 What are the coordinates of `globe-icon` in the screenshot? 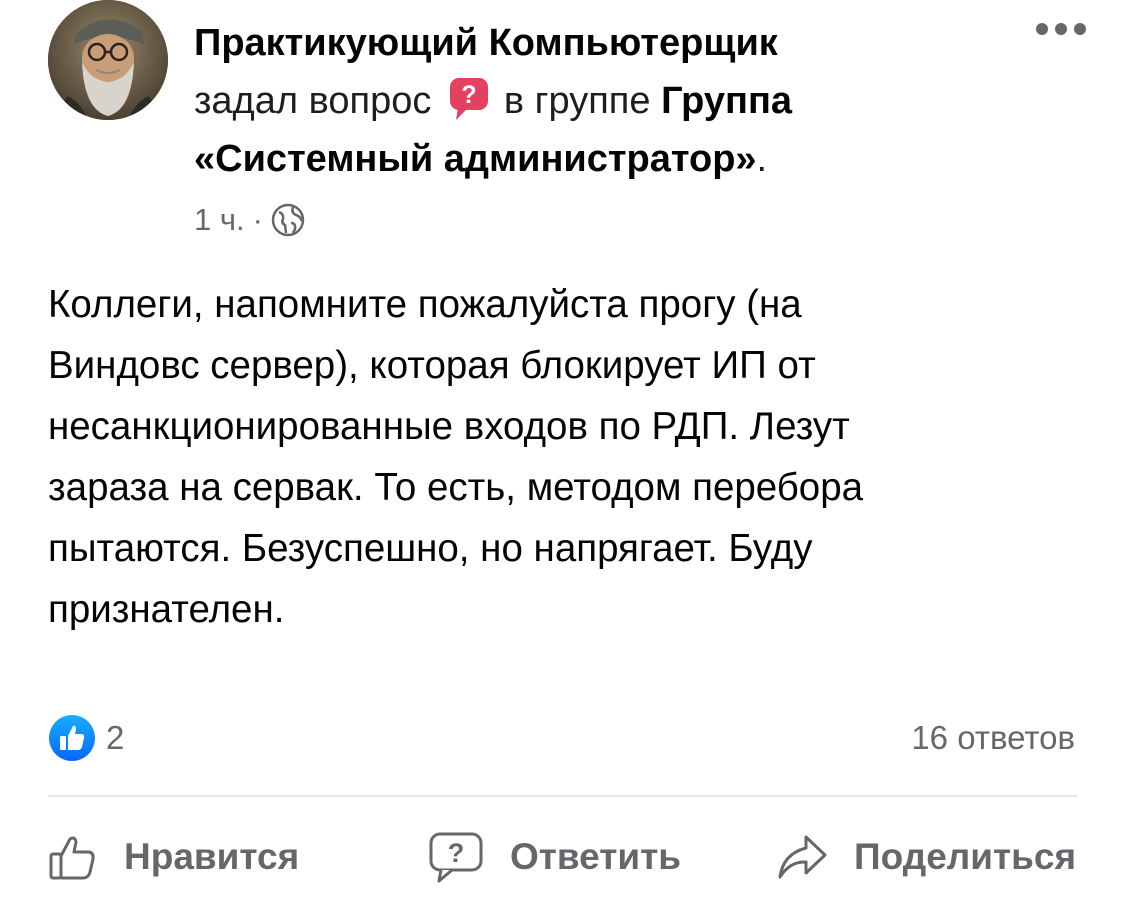 It's located at (288, 220).